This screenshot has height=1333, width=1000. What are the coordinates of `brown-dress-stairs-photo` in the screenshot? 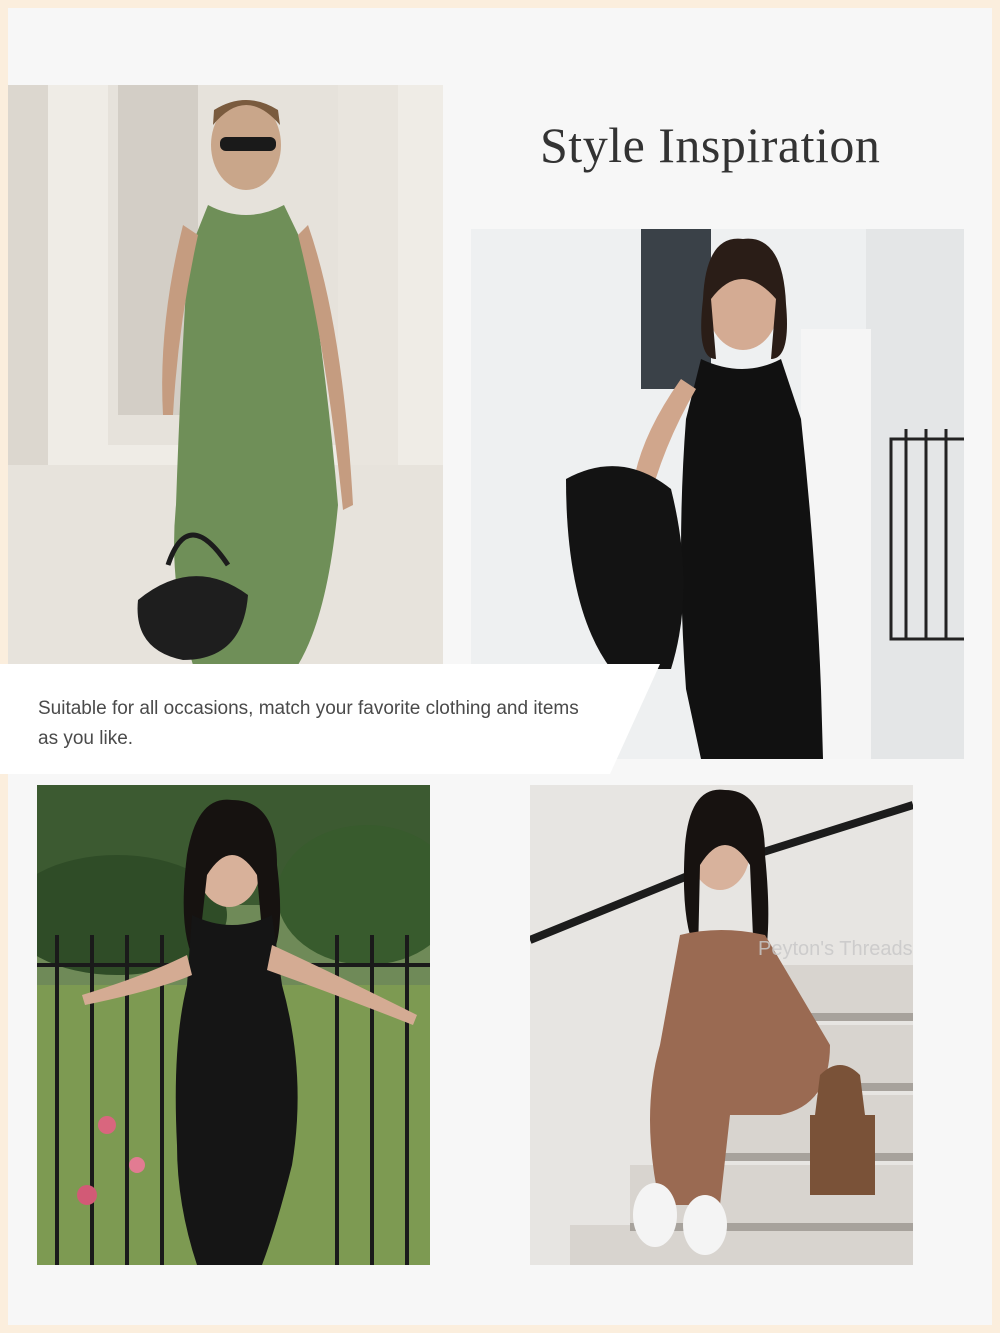 It's located at (721, 1025).